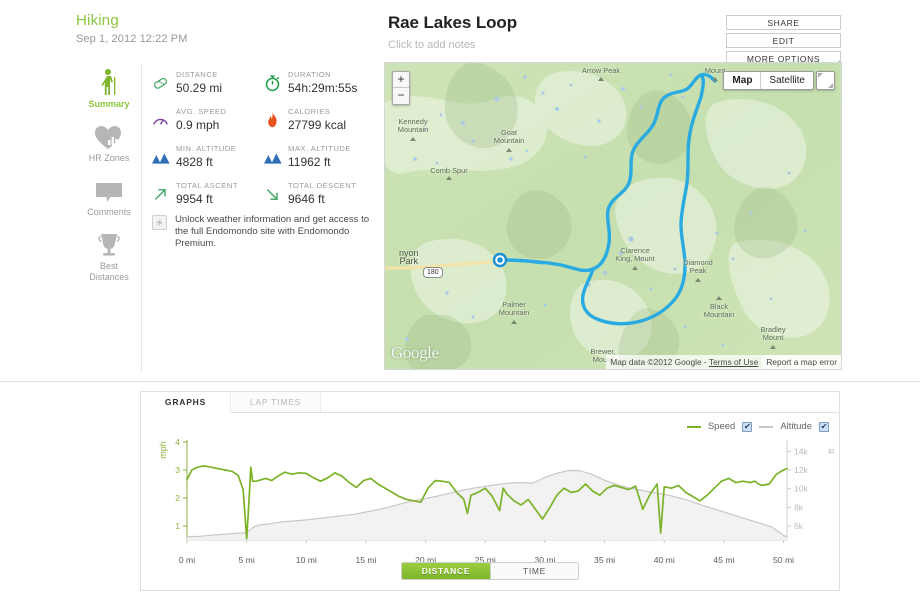 The image size is (920, 612). I want to click on map-data-text: Map data ©2012 Google - Terms of Use, so click(684, 362).